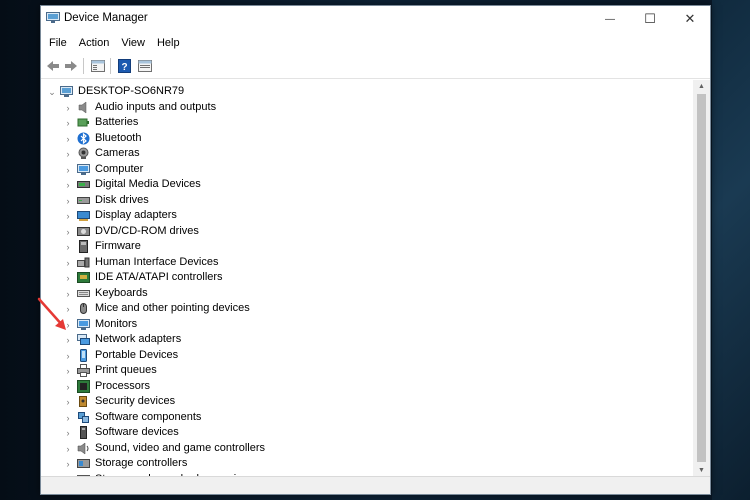  I want to click on tree-category-node: › Processors, so click(361, 387).